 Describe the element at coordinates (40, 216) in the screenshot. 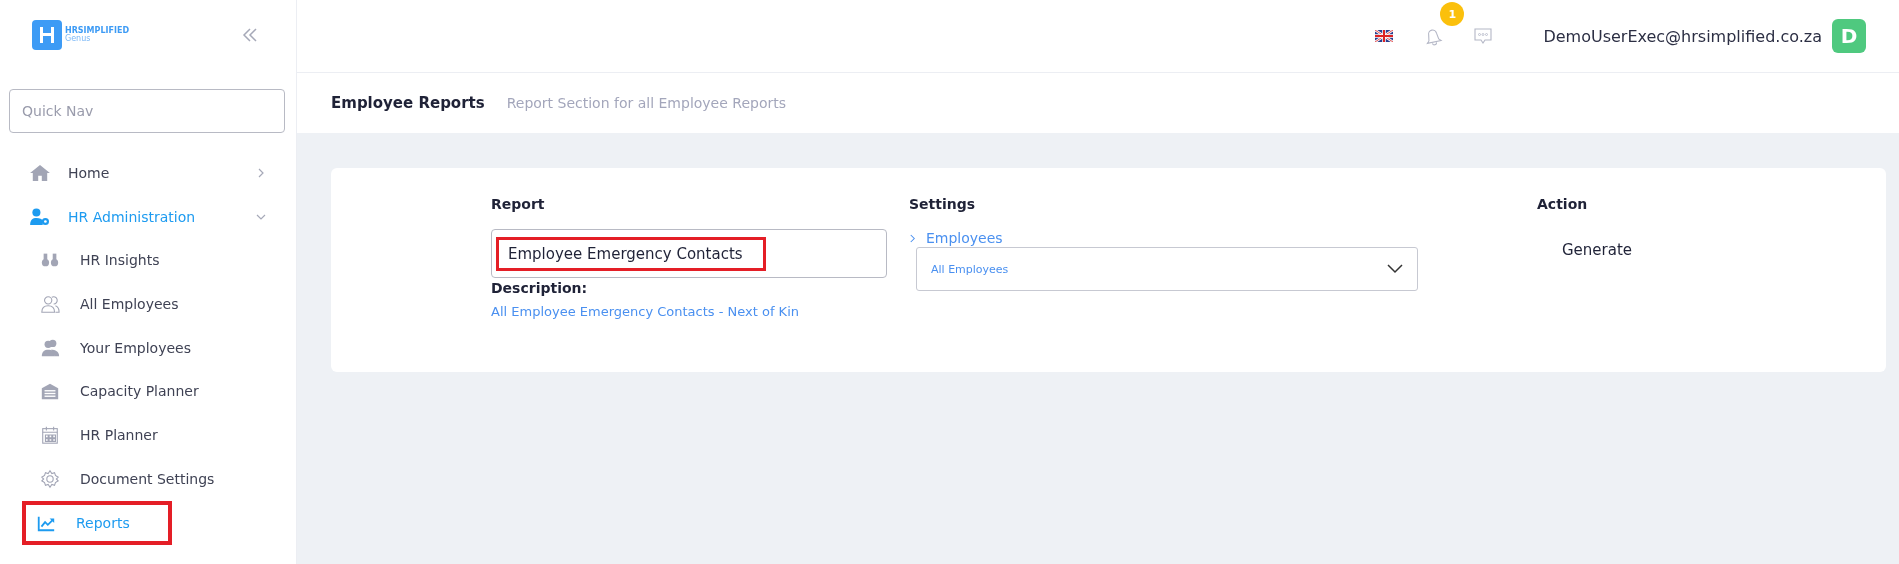

I see `user-gear-icon` at that location.